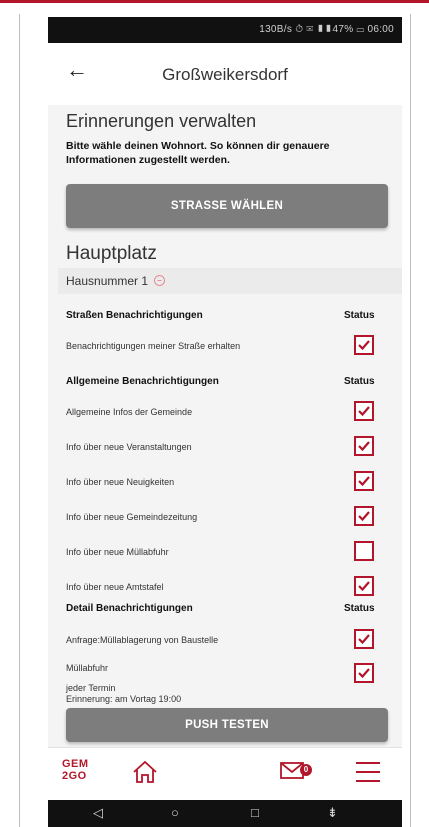 This screenshot has height=827, width=429. I want to click on notification-label: Info über neue Neuigkeiten, so click(120, 482).